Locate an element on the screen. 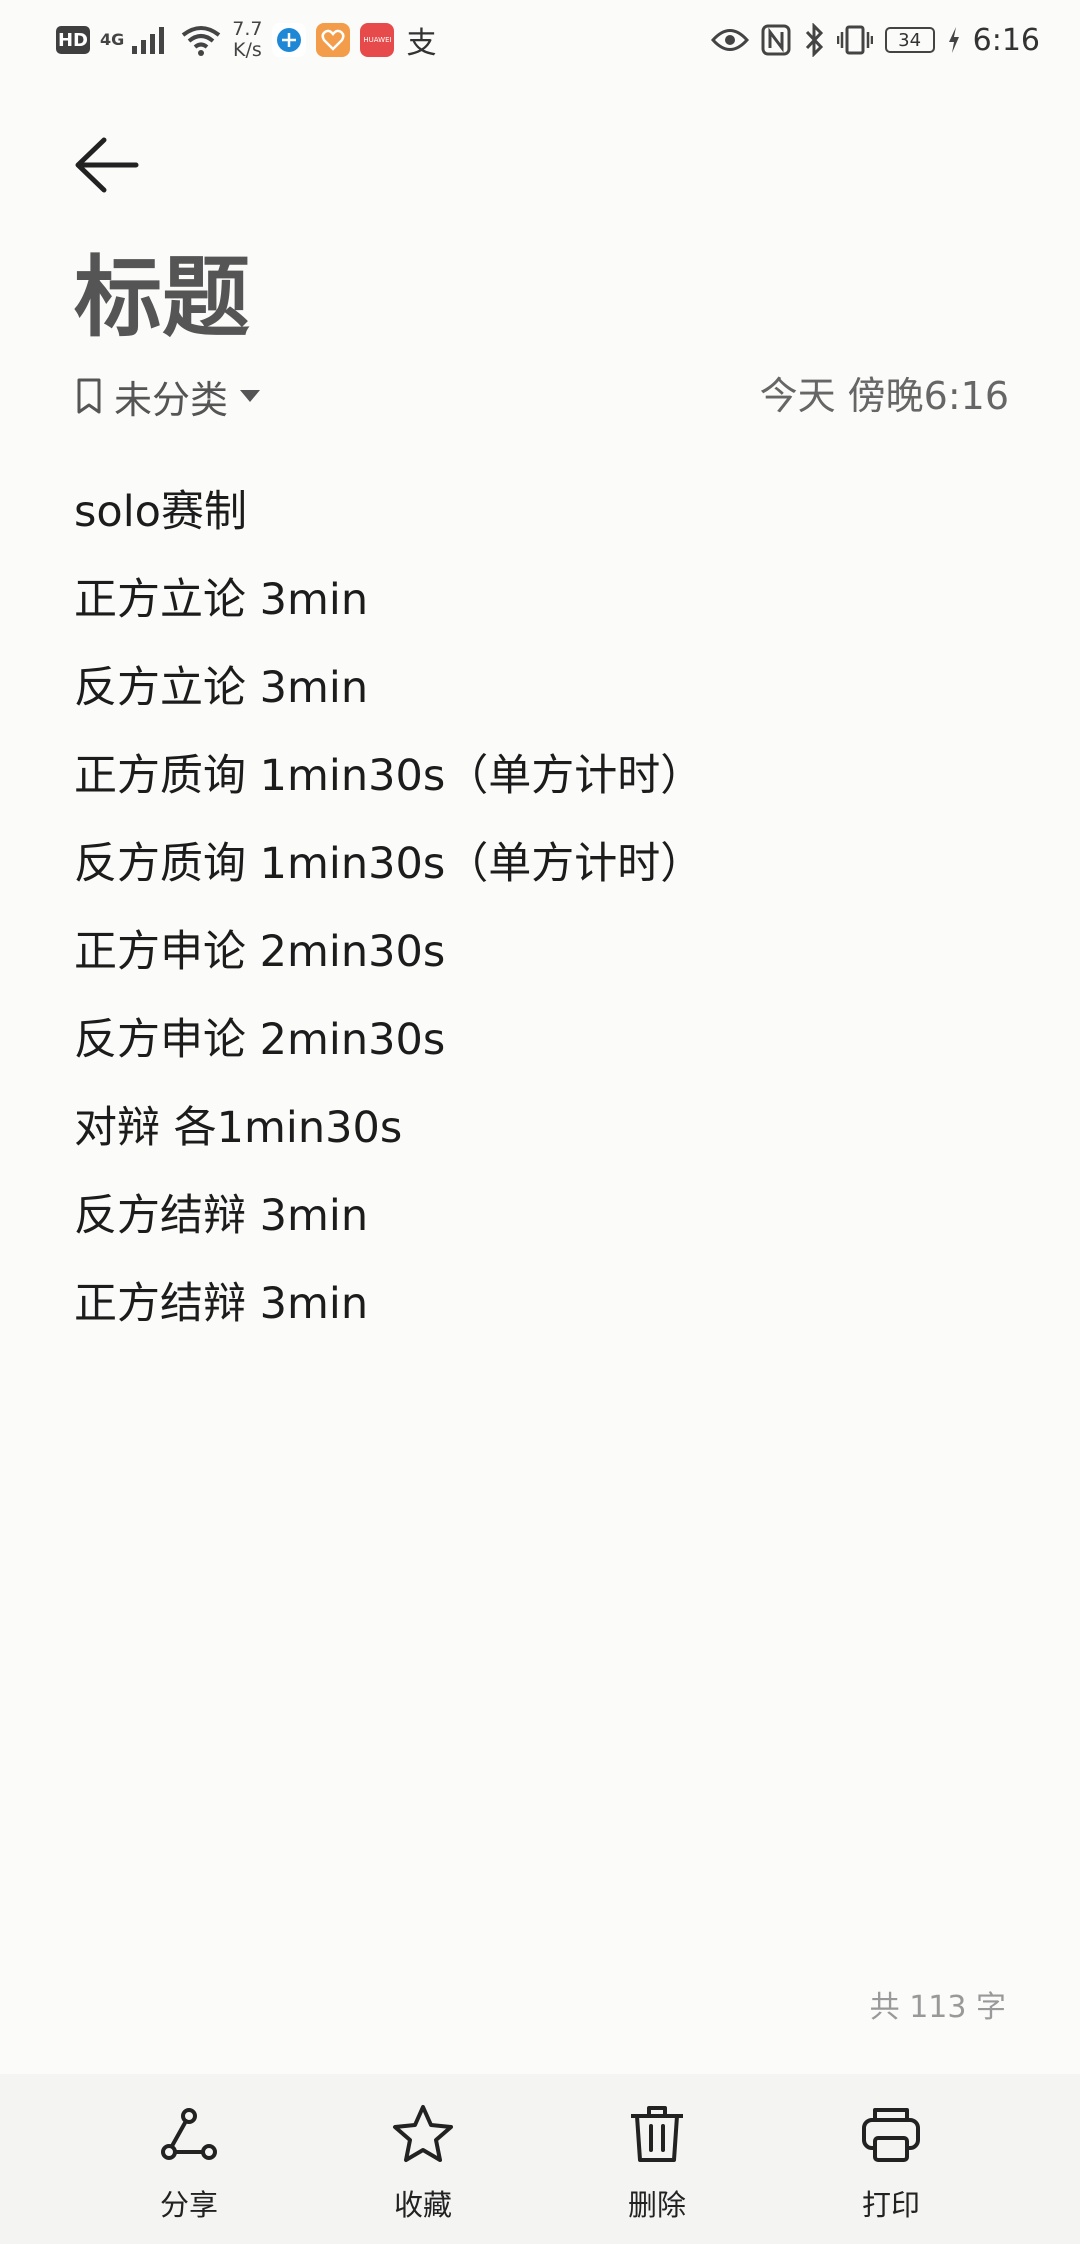 The height and width of the screenshot is (2244, 1080). favorite-button: 收藏 is located at coordinates (423, 2167).